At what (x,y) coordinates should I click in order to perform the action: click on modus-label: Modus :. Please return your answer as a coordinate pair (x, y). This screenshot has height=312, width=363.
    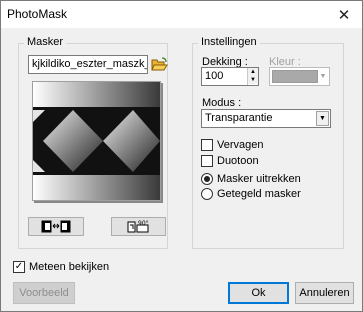
    Looking at the image, I should click on (222, 103).